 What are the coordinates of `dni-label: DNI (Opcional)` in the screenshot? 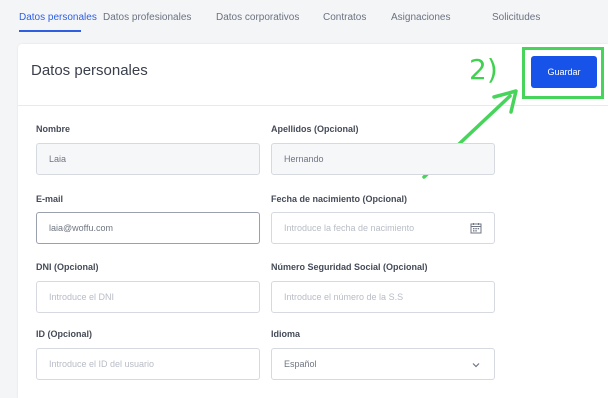 It's located at (67, 267).